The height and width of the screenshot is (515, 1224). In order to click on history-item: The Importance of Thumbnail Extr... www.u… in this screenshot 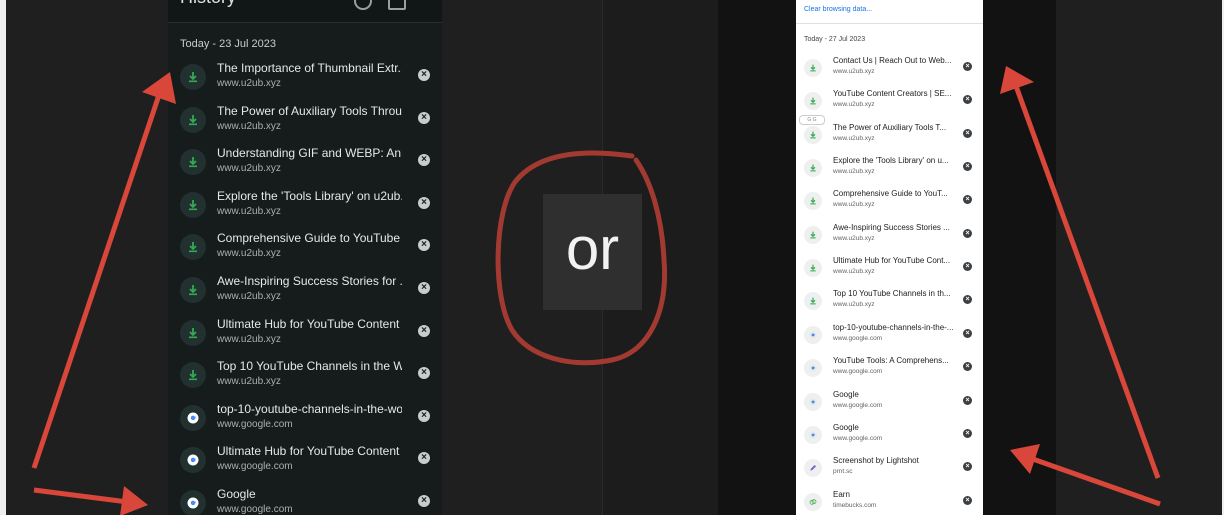, I will do `click(305, 78)`.